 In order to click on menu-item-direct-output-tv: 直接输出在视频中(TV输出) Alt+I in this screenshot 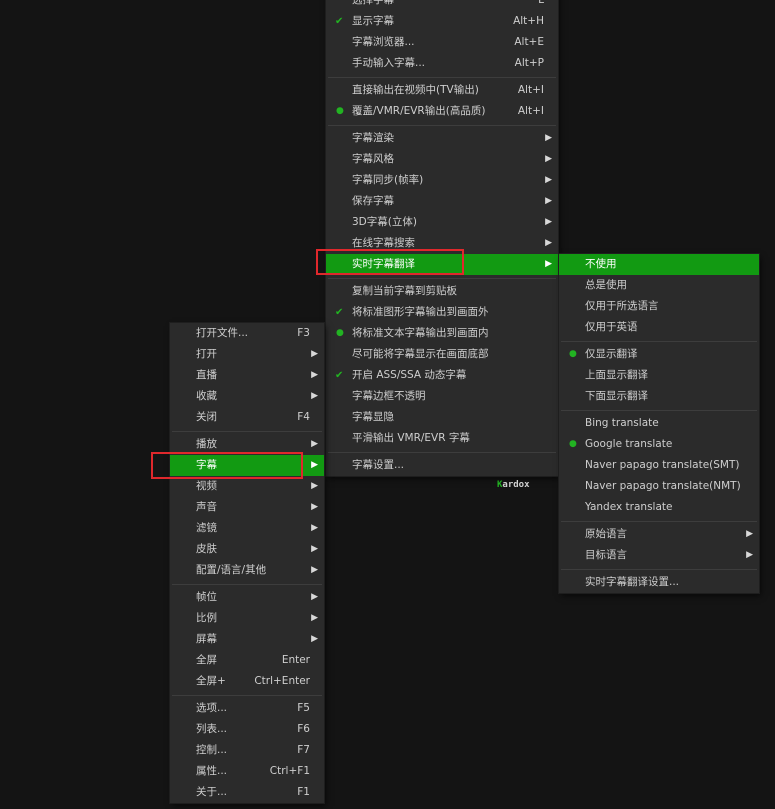, I will do `click(442, 90)`.